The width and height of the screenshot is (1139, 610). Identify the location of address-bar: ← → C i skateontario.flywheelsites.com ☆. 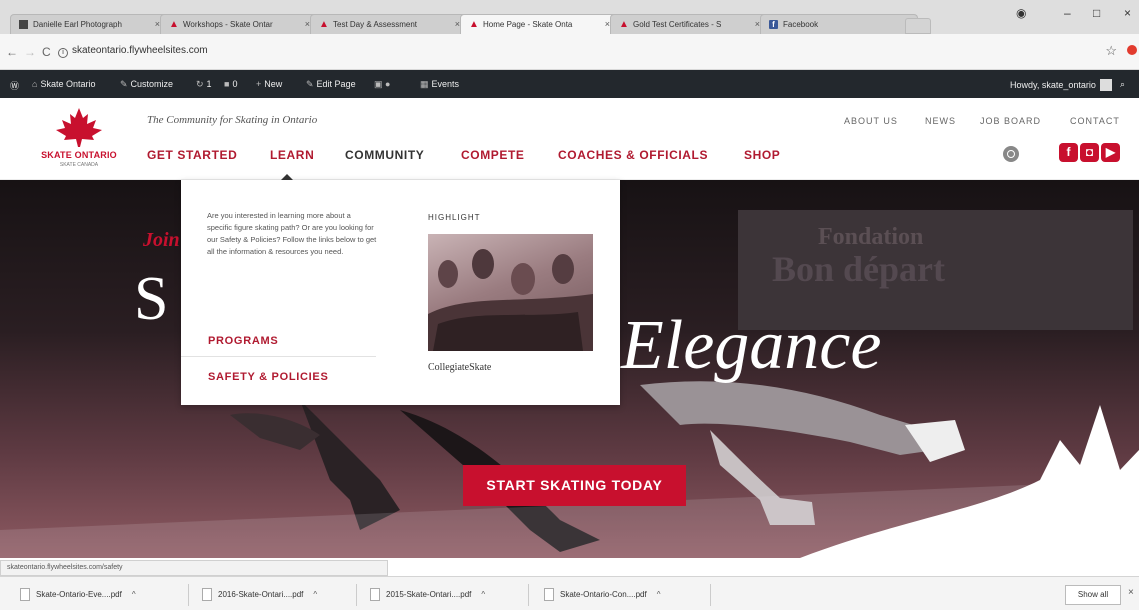
(569, 52).